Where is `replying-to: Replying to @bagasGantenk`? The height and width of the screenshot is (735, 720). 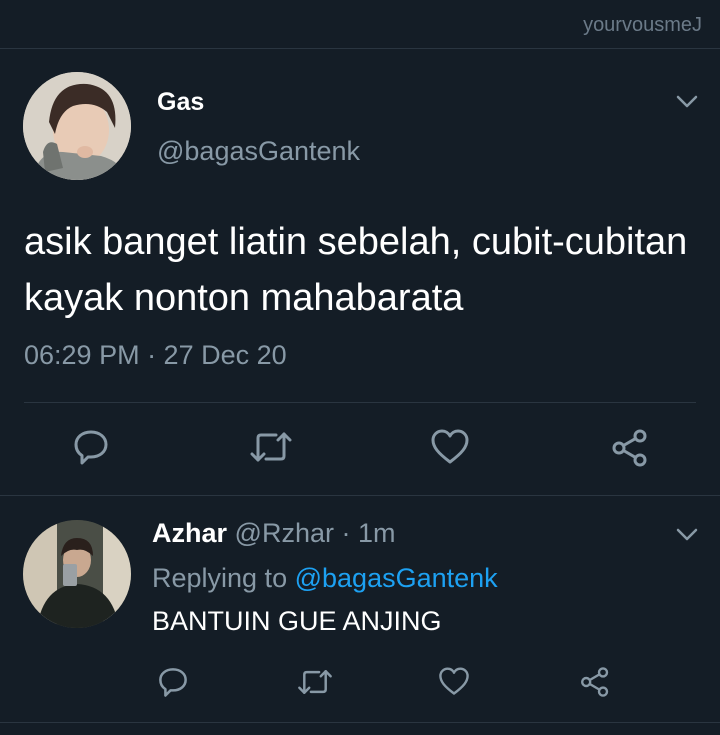 replying-to: Replying to @bagasGantenk is located at coordinates (325, 578).